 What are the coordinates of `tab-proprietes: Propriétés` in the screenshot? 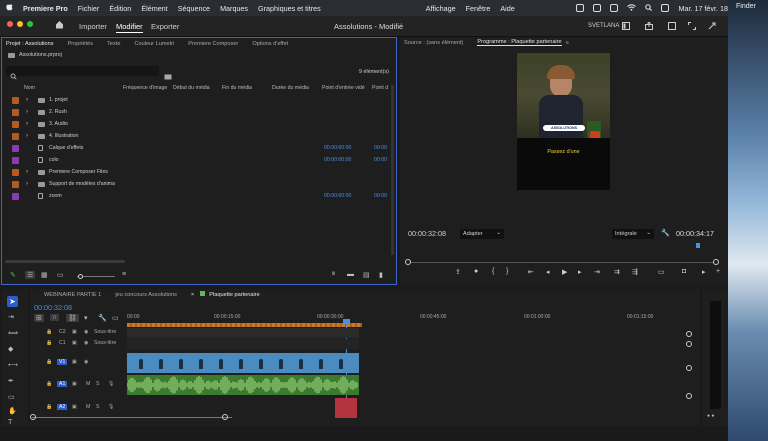 It's located at (81, 44).